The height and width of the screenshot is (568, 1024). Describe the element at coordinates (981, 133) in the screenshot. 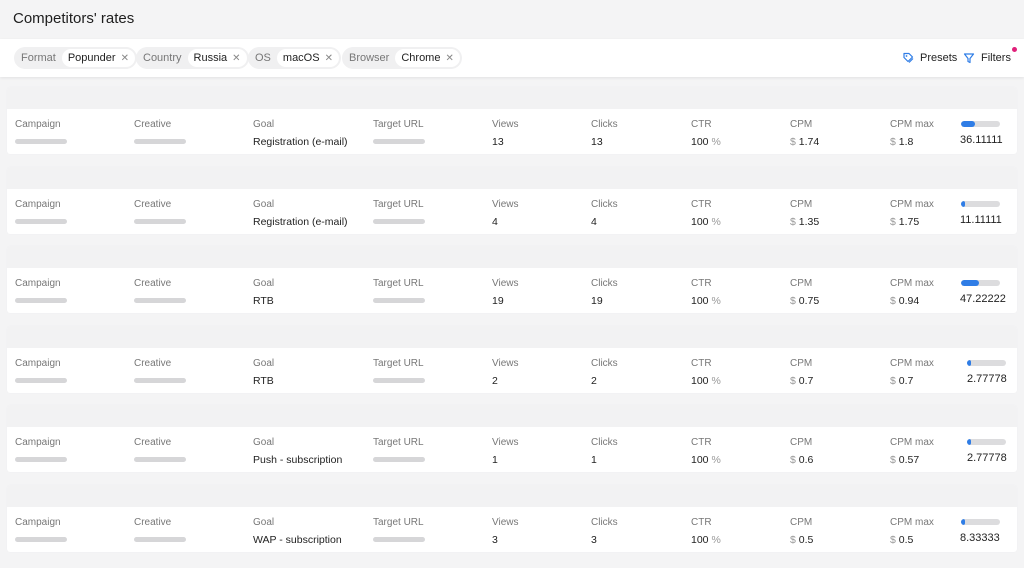

I see `score-cell: 36.11111` at that location.